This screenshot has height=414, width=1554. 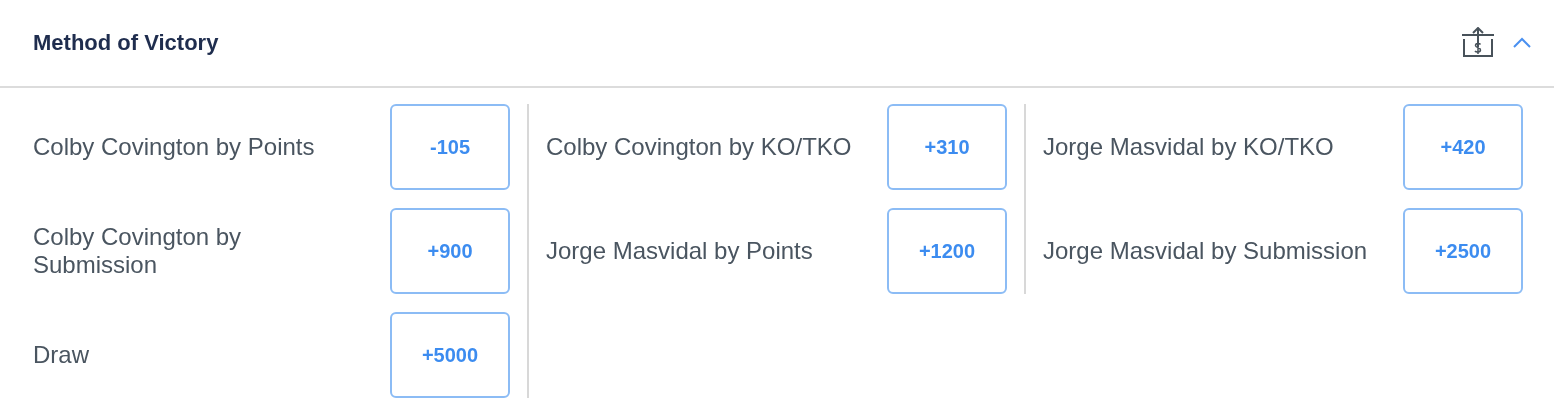 What do you see at coordinates (947, 251) in the screenshot?
I see `odds-button: +1200` at bounding box center [947, 251].